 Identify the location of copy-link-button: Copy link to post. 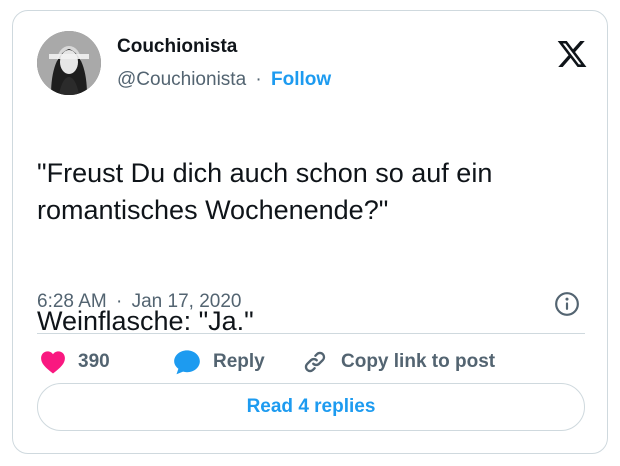
(398, 362).